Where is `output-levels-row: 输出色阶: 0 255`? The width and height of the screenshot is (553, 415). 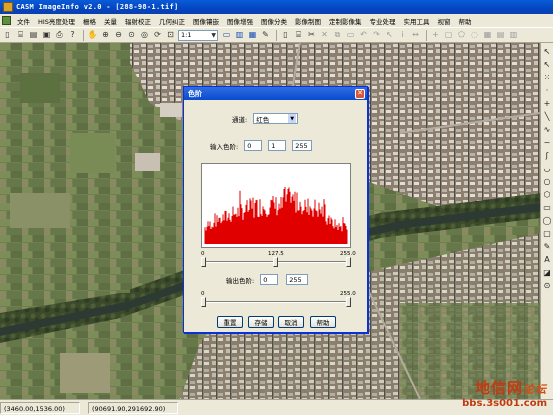
output-levels-row: 输出色阶: 0 255 is located at coordinates (267, 279).